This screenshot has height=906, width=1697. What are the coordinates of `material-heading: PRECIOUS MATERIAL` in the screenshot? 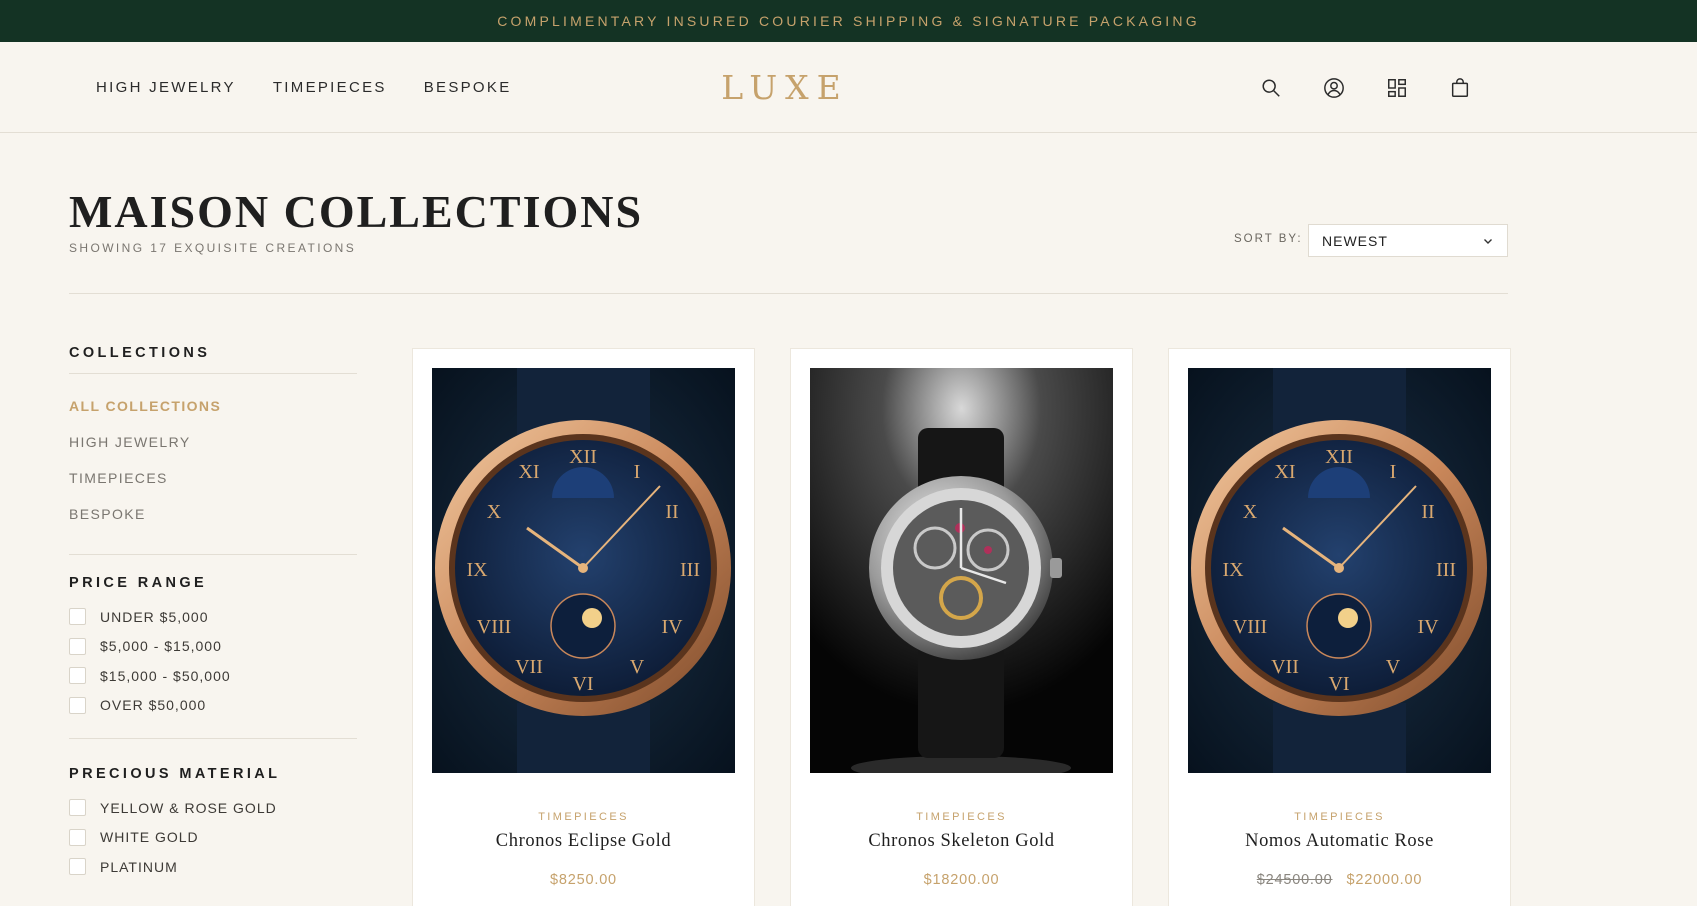 It's located at (175, 774).